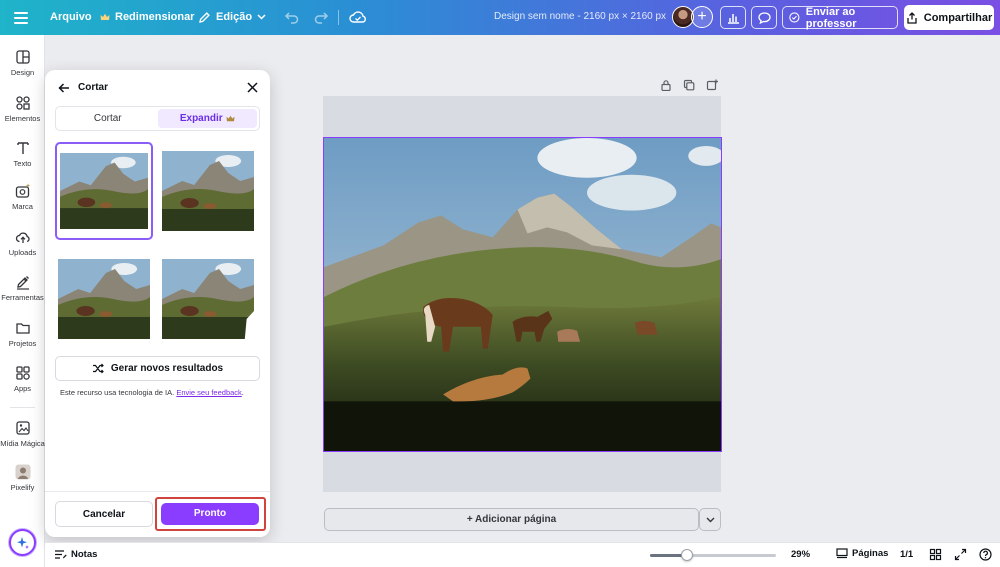 The width and height of the screenshot is (1000, 567). What do you see at coordinates (831, 17) in the screenshot?
I see `send-to-teacher-label: Enviar ao professor` at bounding box center [831, 17].